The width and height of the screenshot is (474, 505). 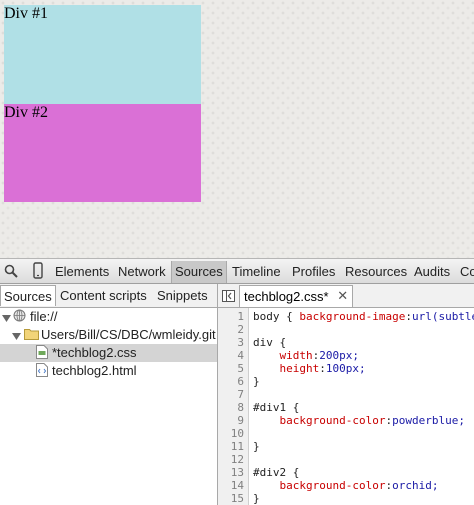 I want to click on tab-resources: Resources, so click(x=376, y=271).